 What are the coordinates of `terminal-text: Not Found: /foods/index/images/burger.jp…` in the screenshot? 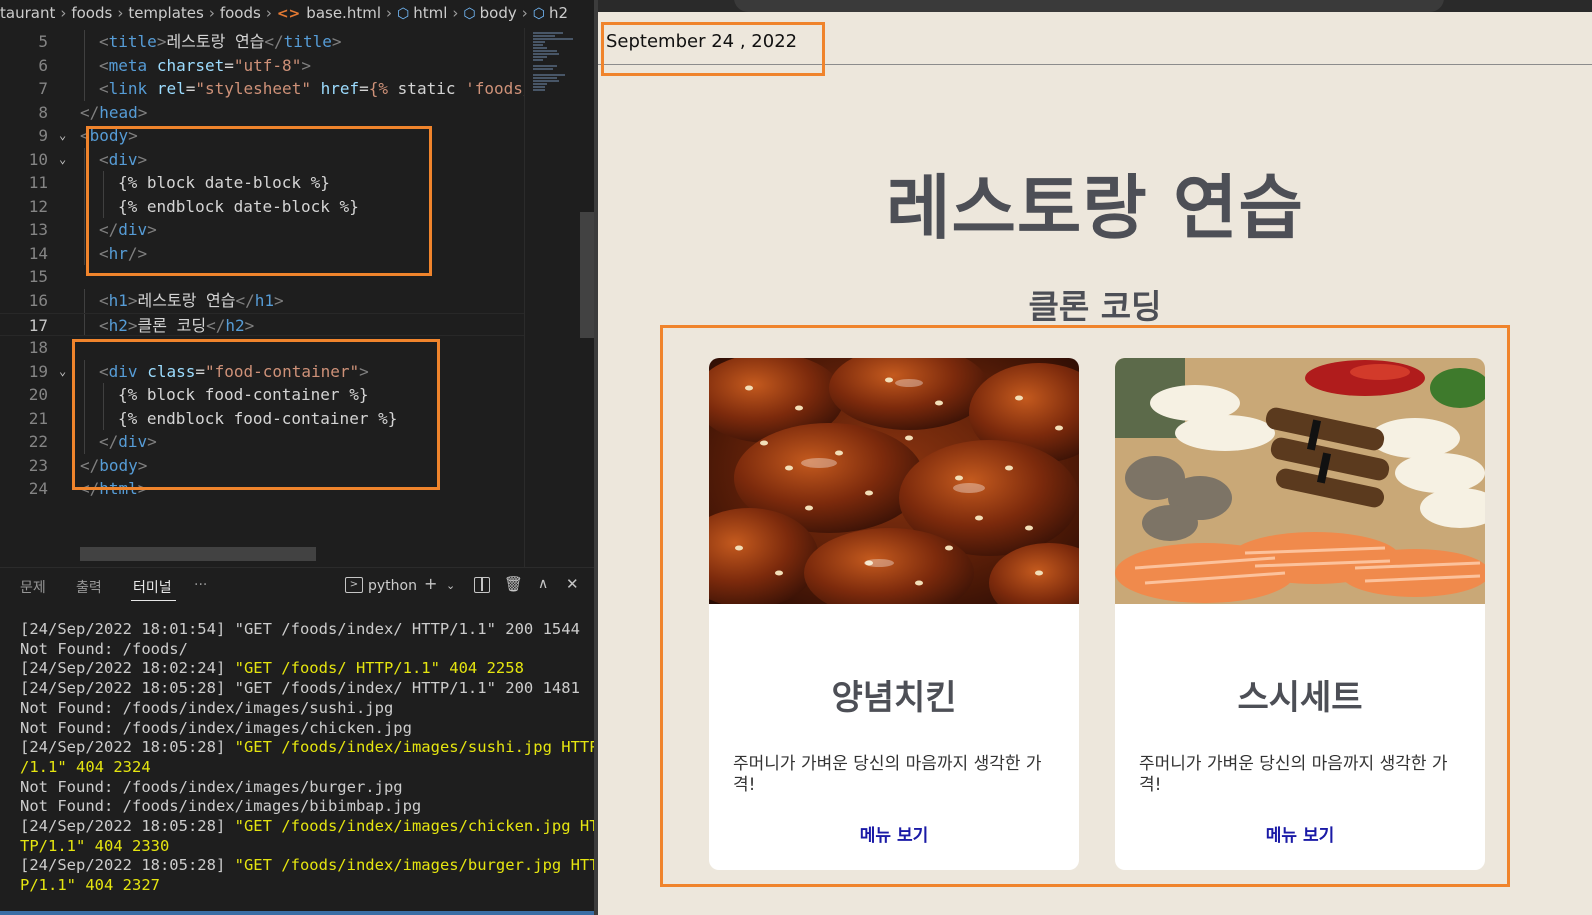 It's located at (211, 786).